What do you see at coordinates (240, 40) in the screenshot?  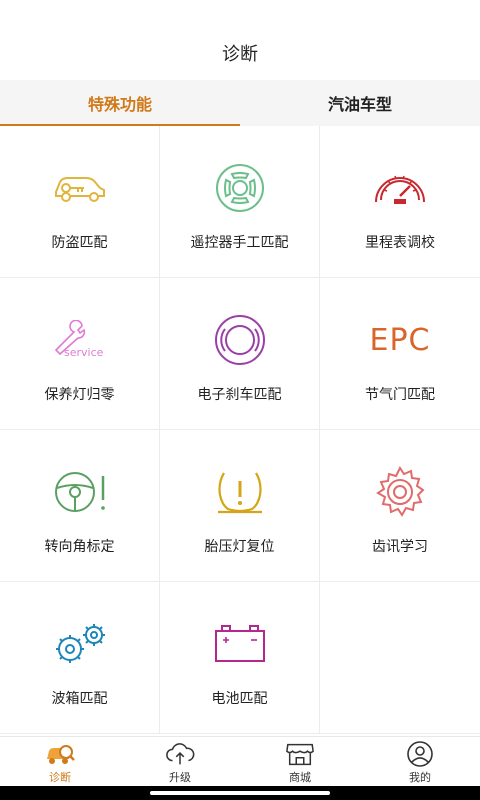 I see `title-bar: 诊断` at bounding box center [240, 40].